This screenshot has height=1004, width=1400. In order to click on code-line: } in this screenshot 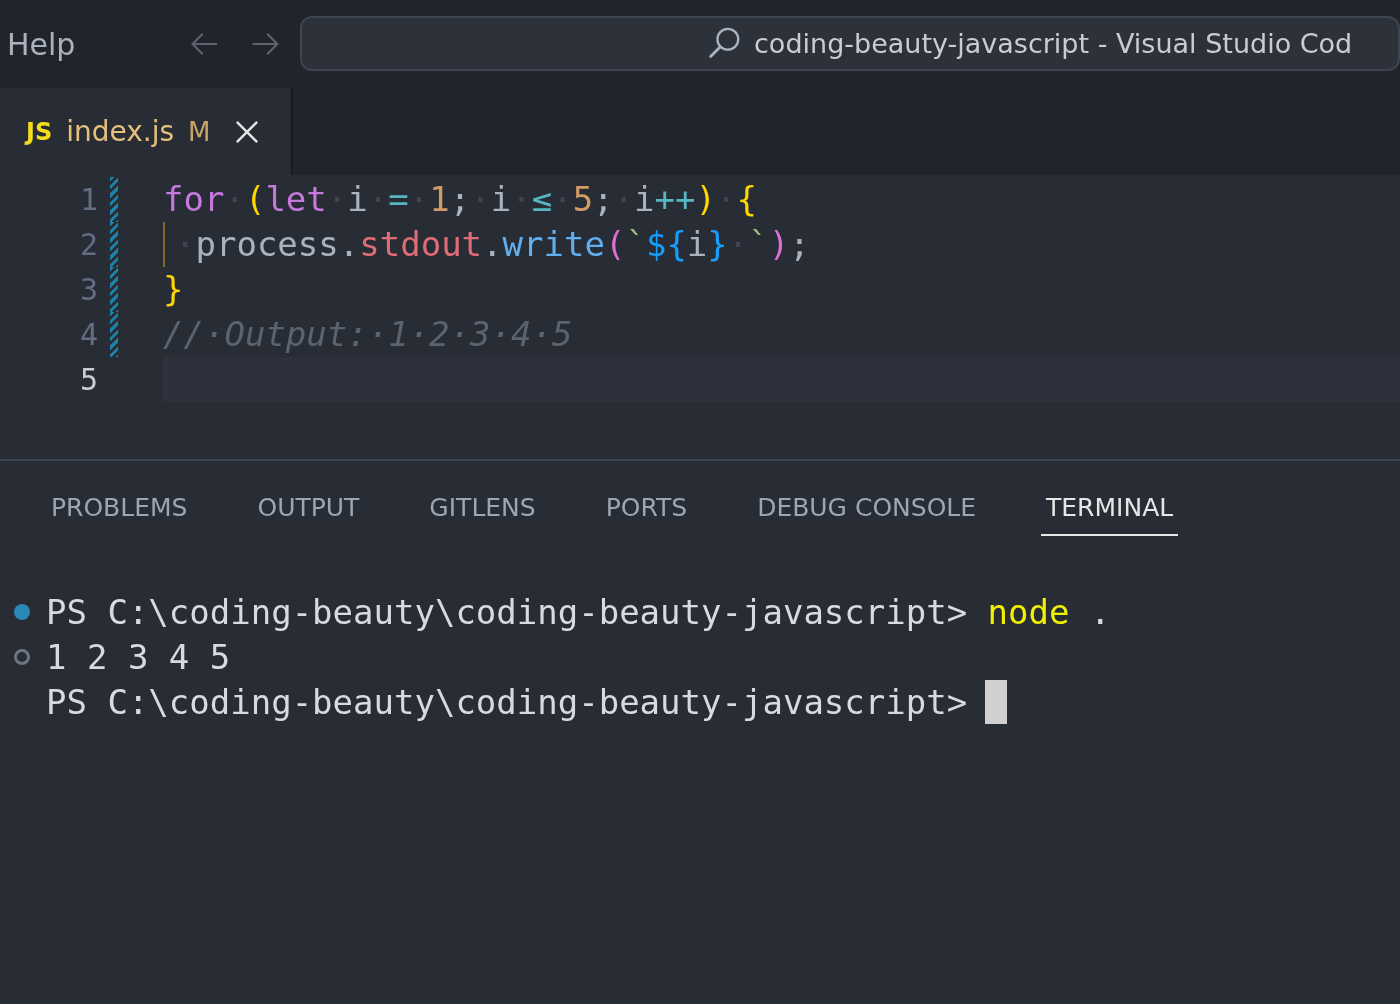, I will do `click(173, 289)`.